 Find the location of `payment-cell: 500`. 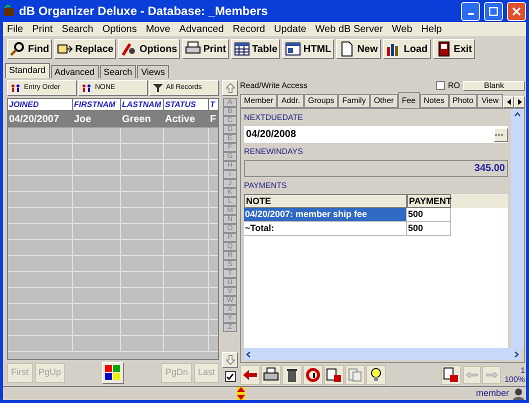

payment-cell: 500 is located at coordinates (429, 215).